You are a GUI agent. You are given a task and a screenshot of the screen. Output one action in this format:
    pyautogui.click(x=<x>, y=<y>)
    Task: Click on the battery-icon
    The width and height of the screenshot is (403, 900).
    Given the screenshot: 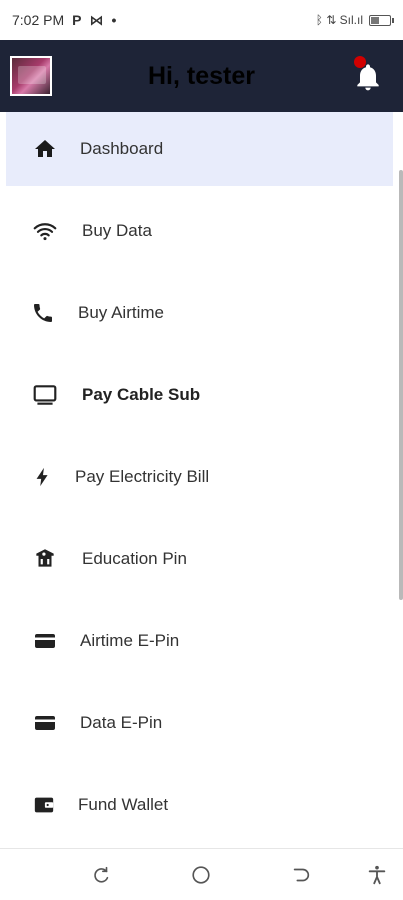 What is the action you would take?
    pyautogui.click(x=381, y=20)
    